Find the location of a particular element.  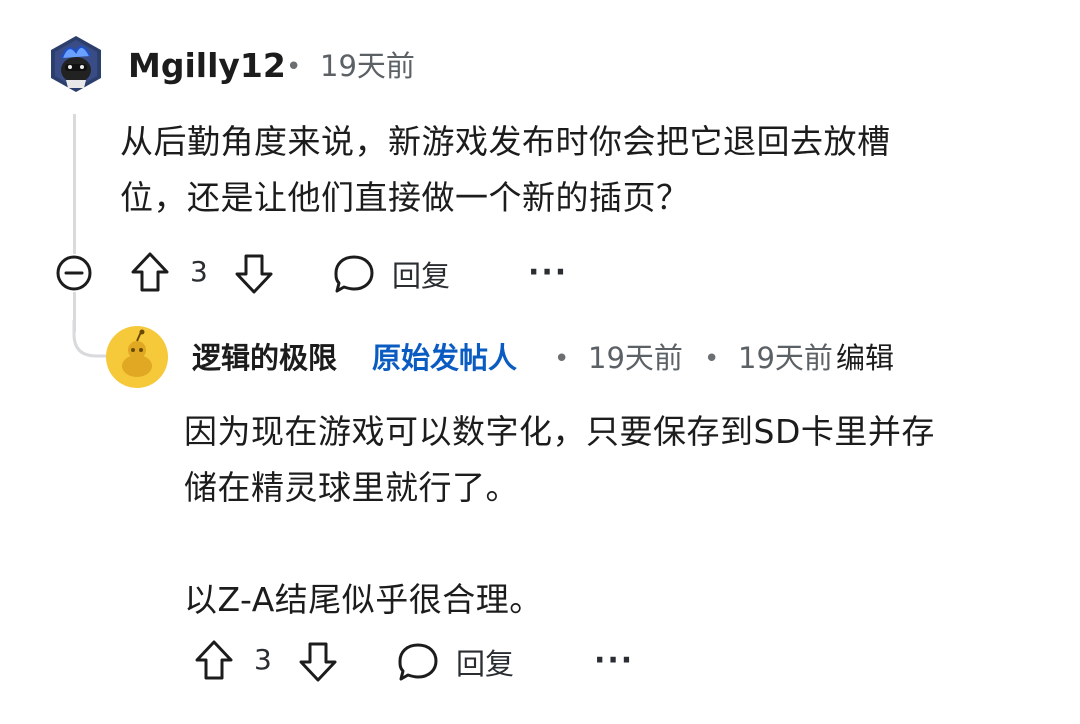

comment-body-line: 以Z-A结尾似乎很合理。 is located at coordinates (363, 599).